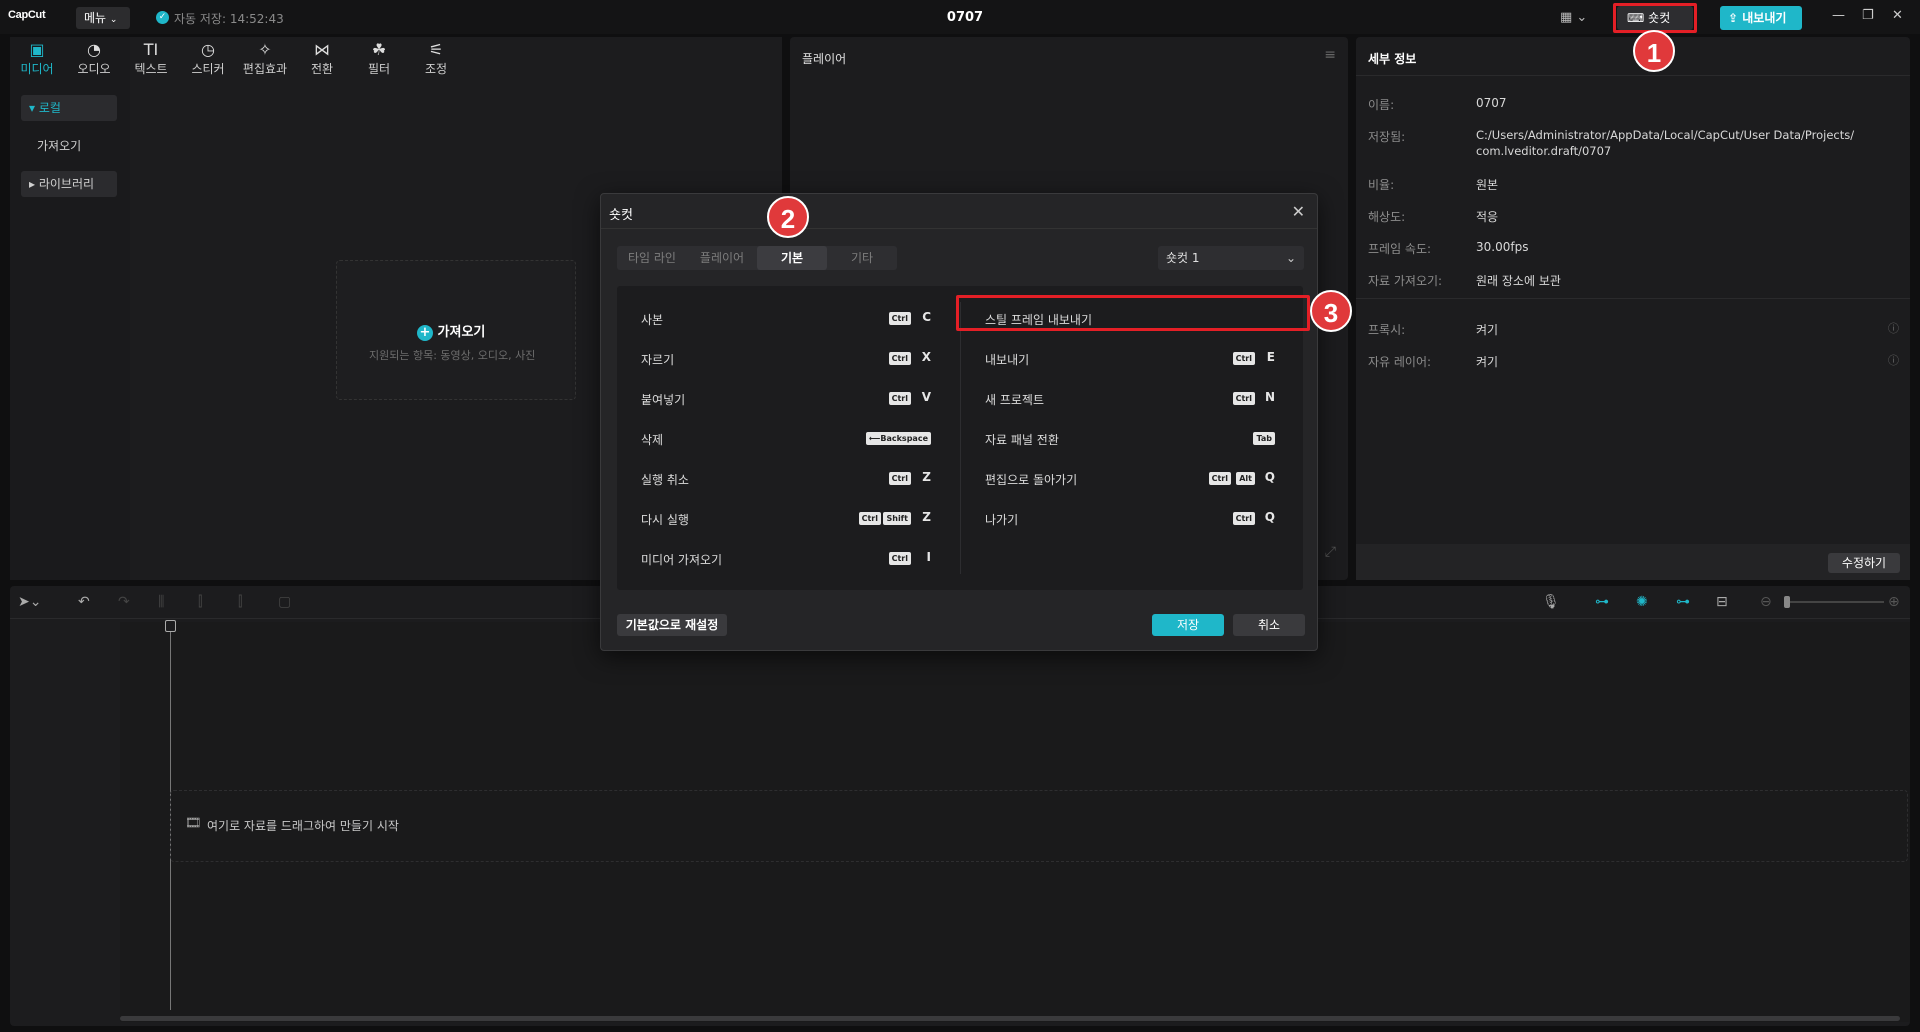 The height and width of the screenshot is (1032, 1920). Describe the element at coordinates (1868, 15) in the screenshot. I see `restore-icon: ❐` at that location.